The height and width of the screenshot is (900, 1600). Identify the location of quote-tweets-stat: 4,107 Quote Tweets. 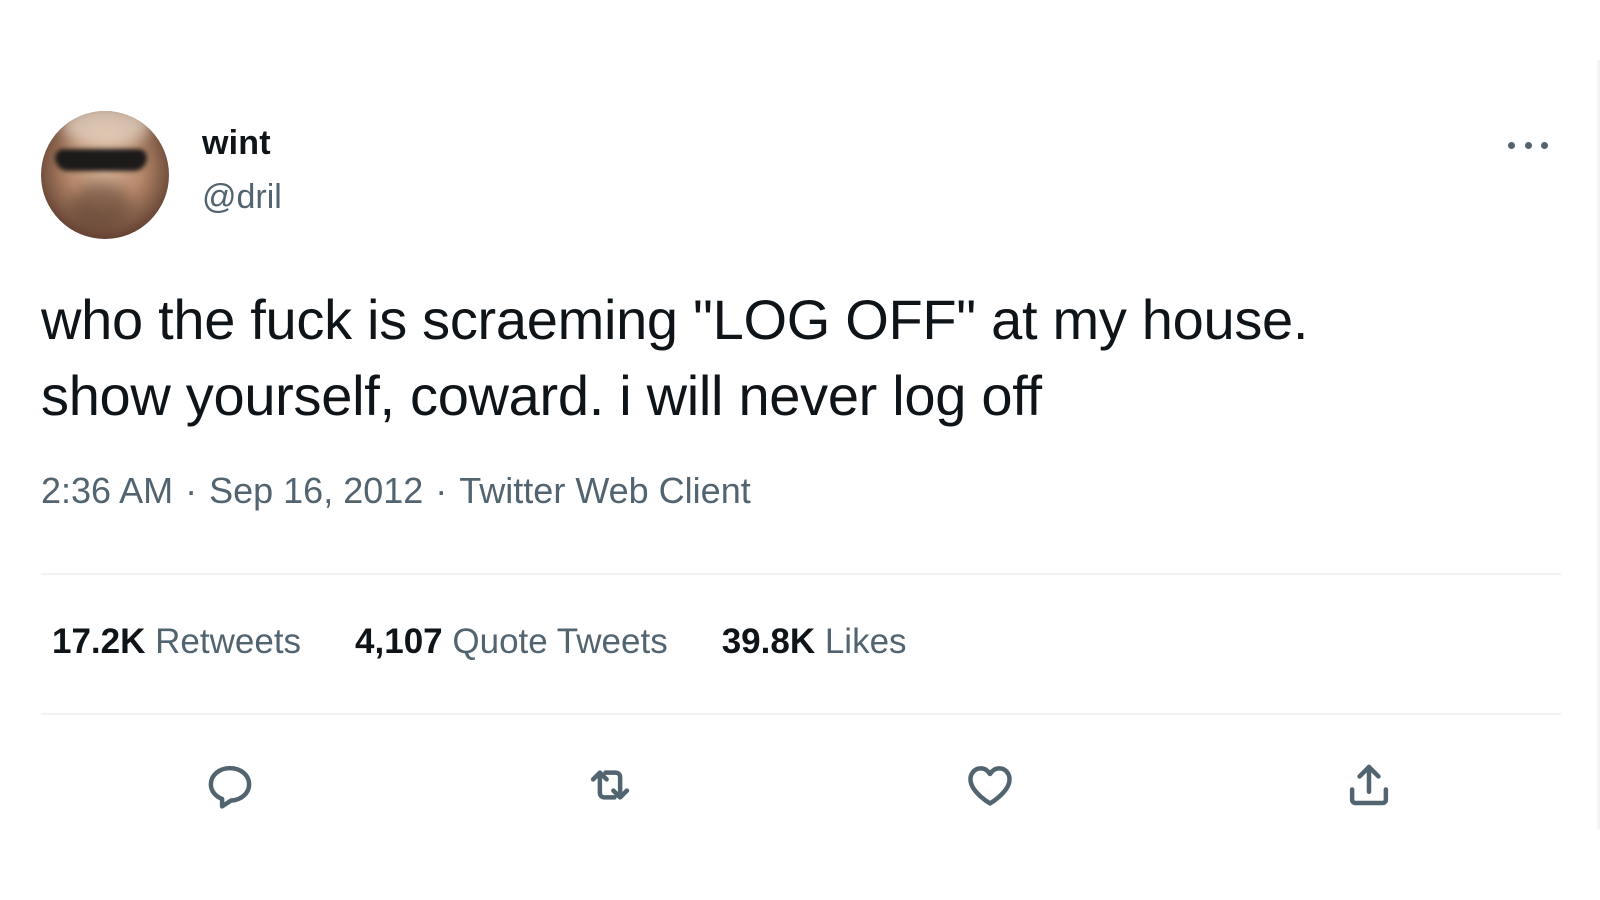
(511, 642).